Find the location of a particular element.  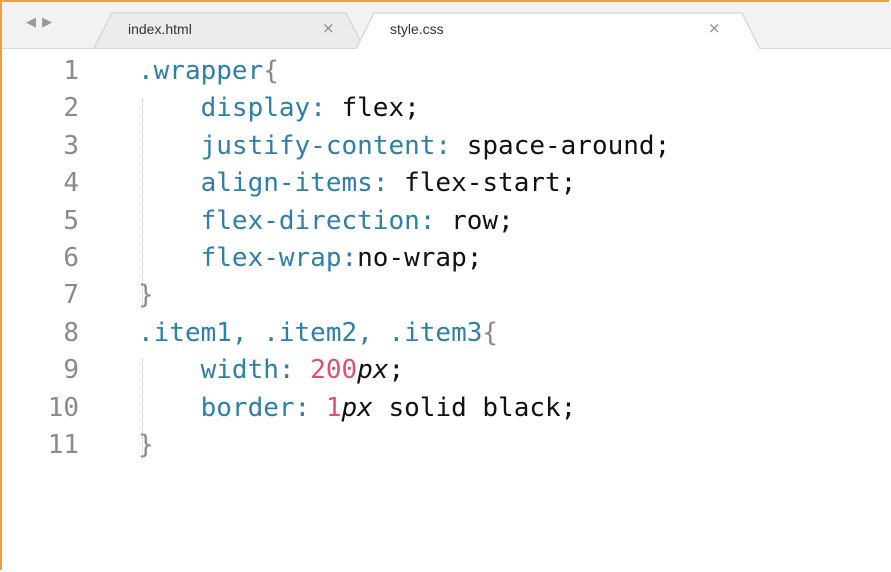

line-number: 9 is located at coordinates (71, 370).